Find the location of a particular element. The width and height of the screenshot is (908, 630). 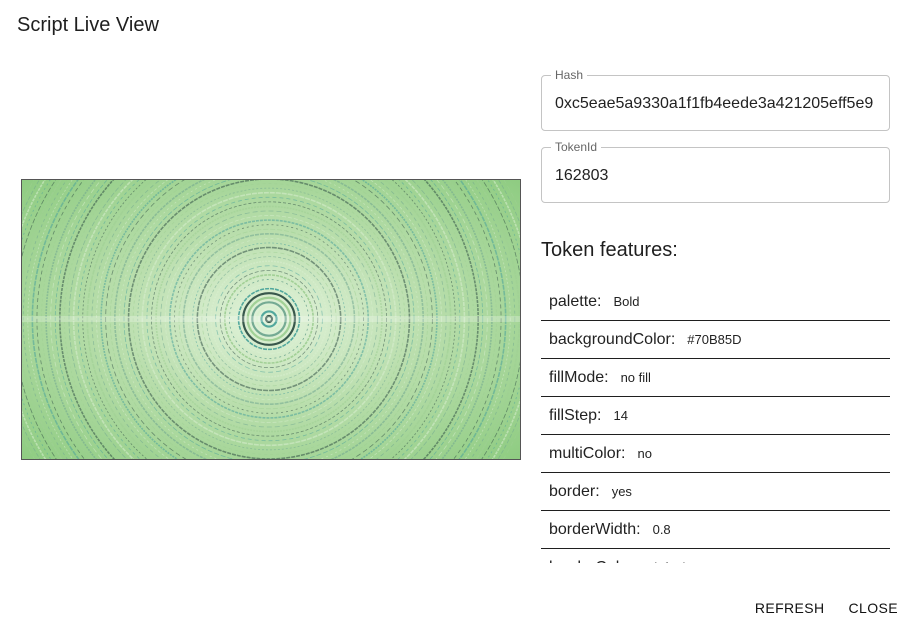

feature-row-border-width: borderWidth: 0.8 is located at coordinates (715, 530).